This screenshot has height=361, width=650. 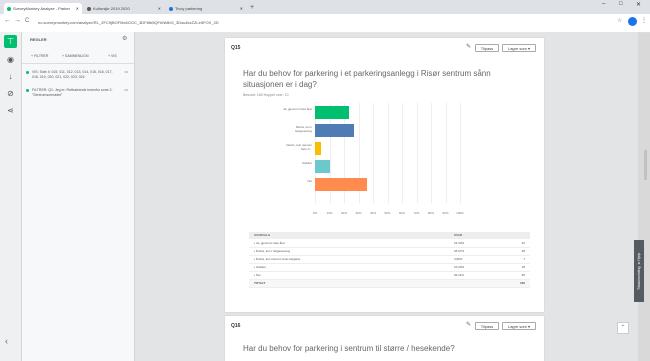 What do you see at coordinates (206, 8) in the screenshot?
I see `browser-tab-parkering: Tivoy parkering ✕` at bounding box center [206, 8].